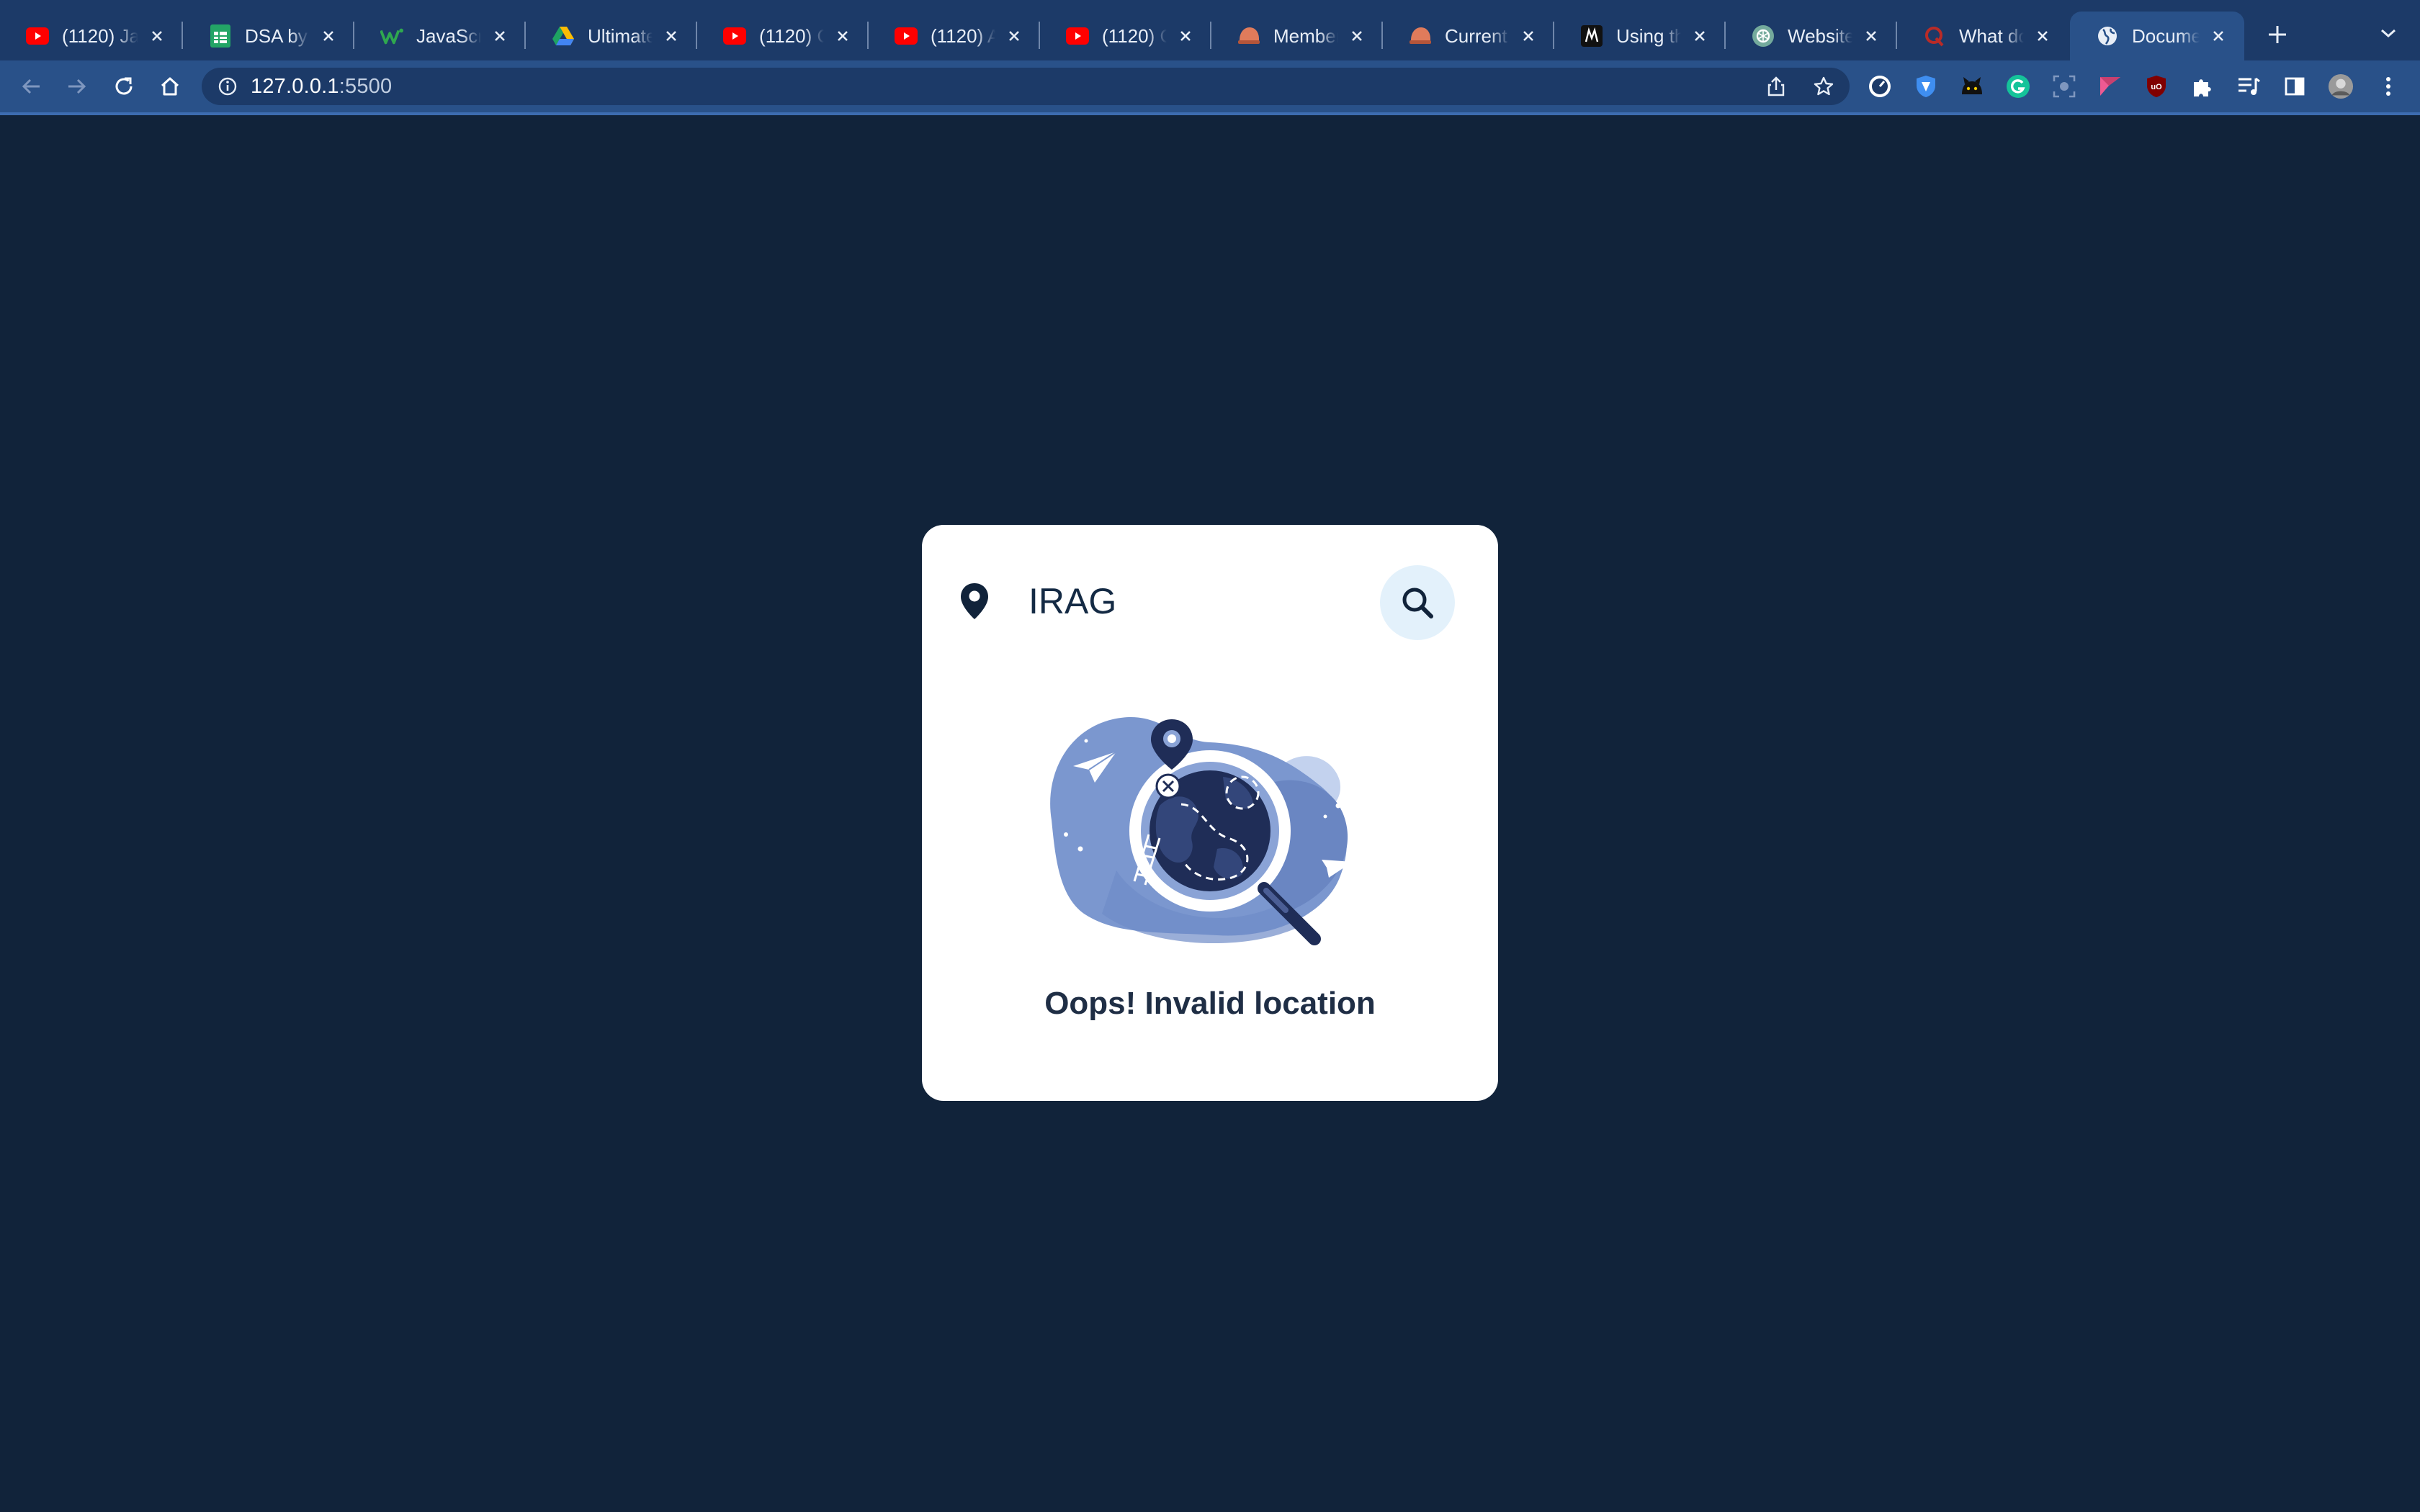 This screenshot has height=1512, width=2420. What do you see at coordinates (1026, 86) in the screenshot?
I see `address-bar: 127.0.0.1:5500` at bounding box center [1026, 86].